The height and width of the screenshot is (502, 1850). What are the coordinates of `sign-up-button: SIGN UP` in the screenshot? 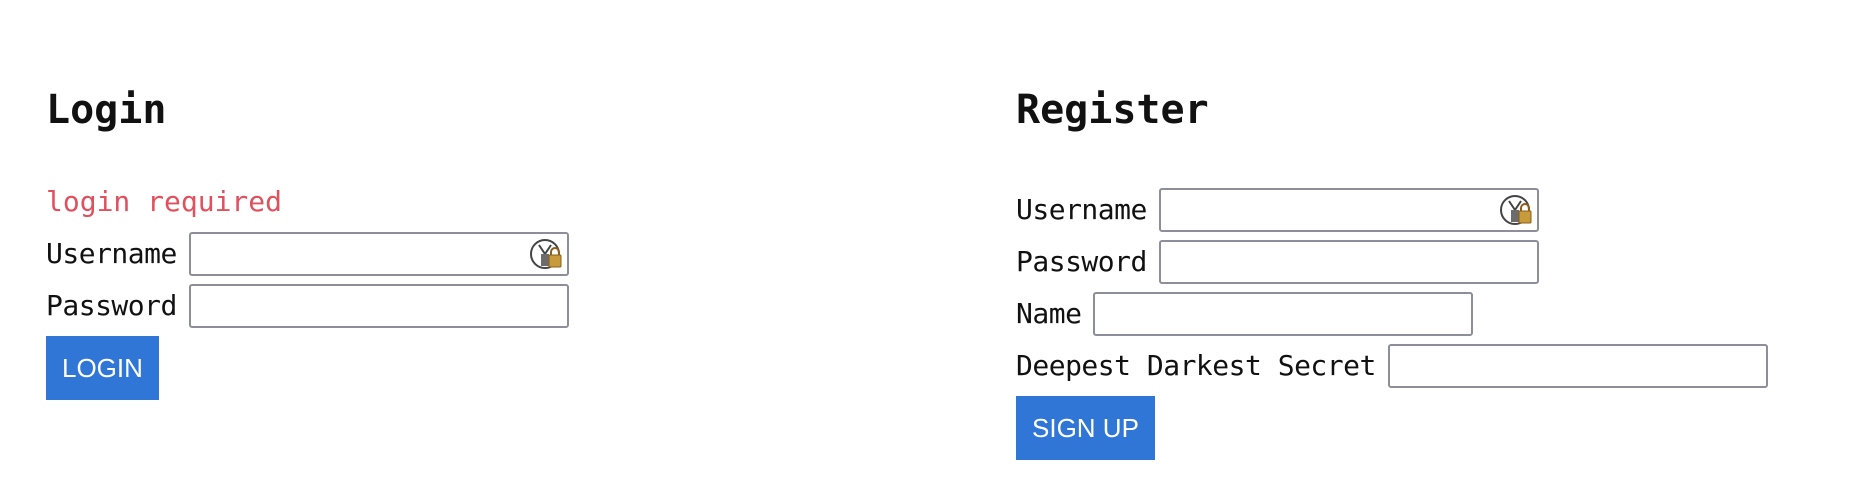 It's located at (1085, 428).